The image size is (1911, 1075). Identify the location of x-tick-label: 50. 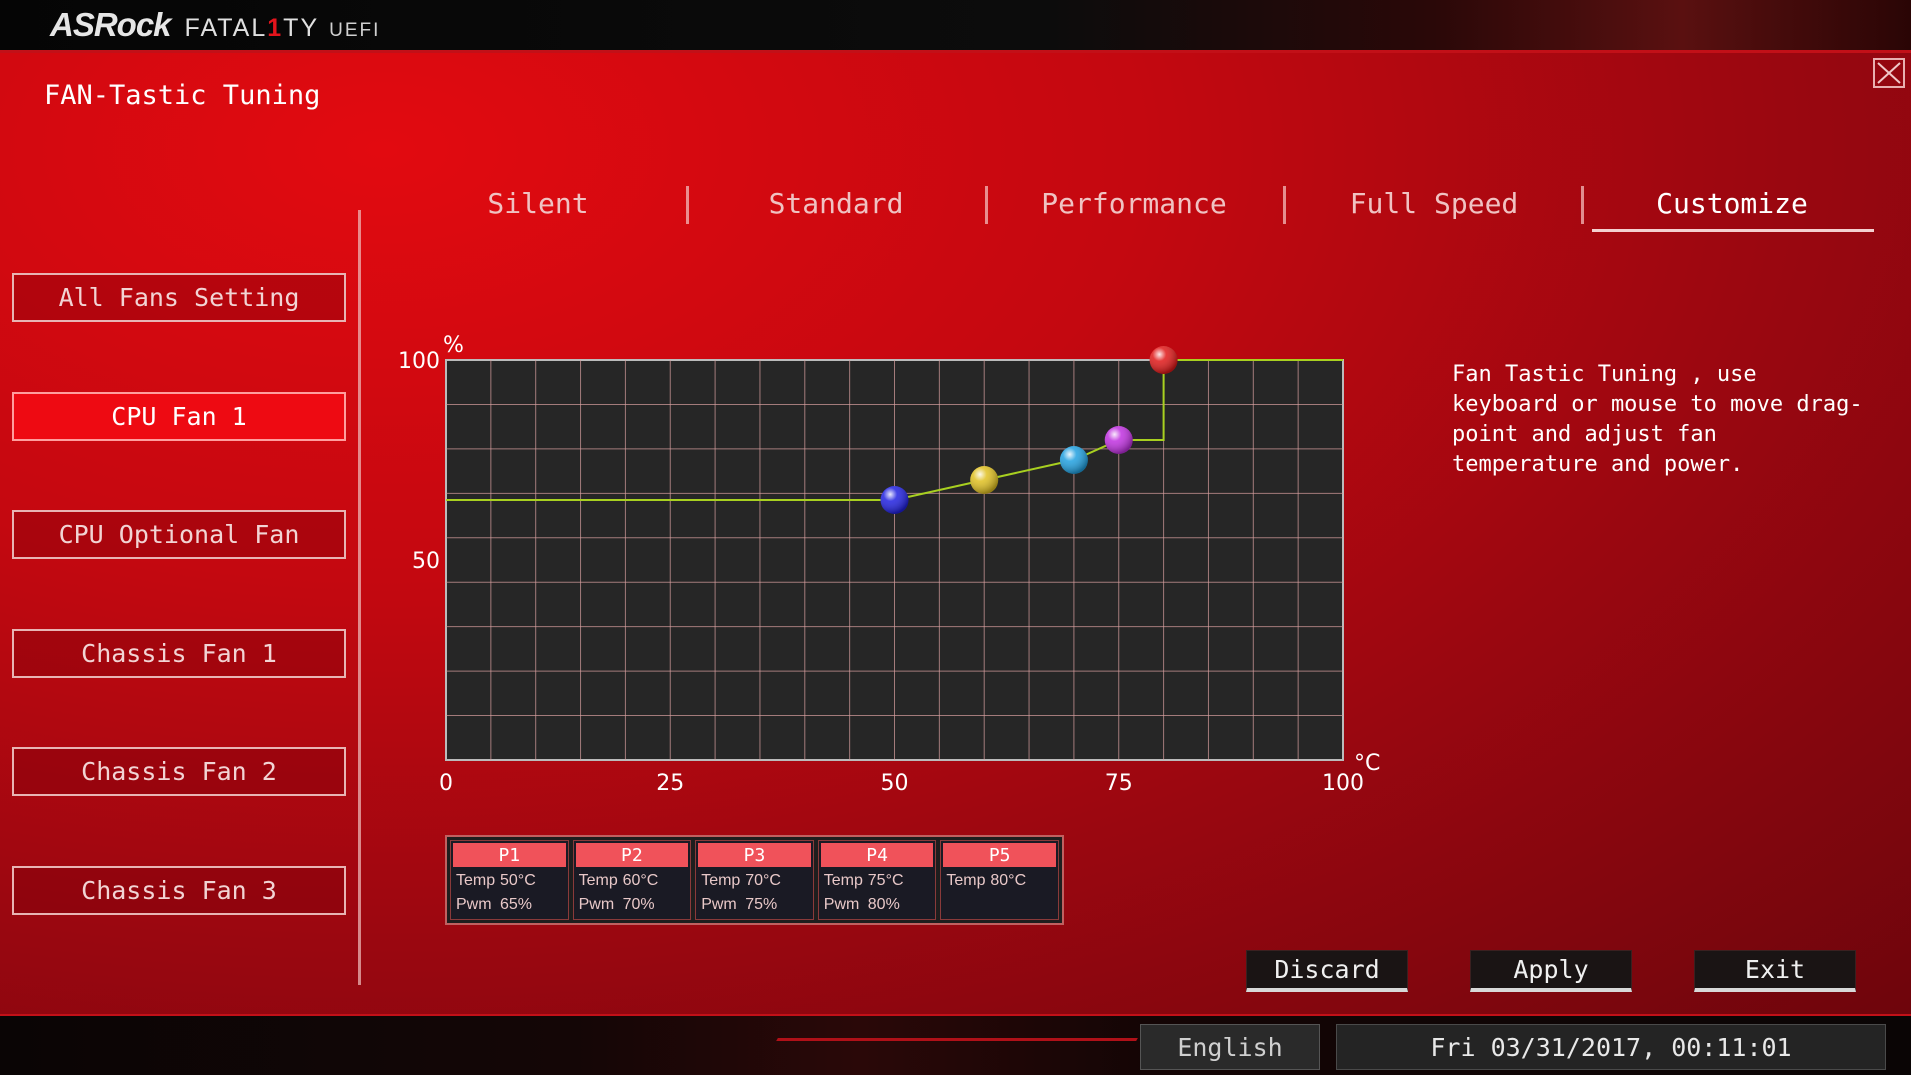
(895, 783).